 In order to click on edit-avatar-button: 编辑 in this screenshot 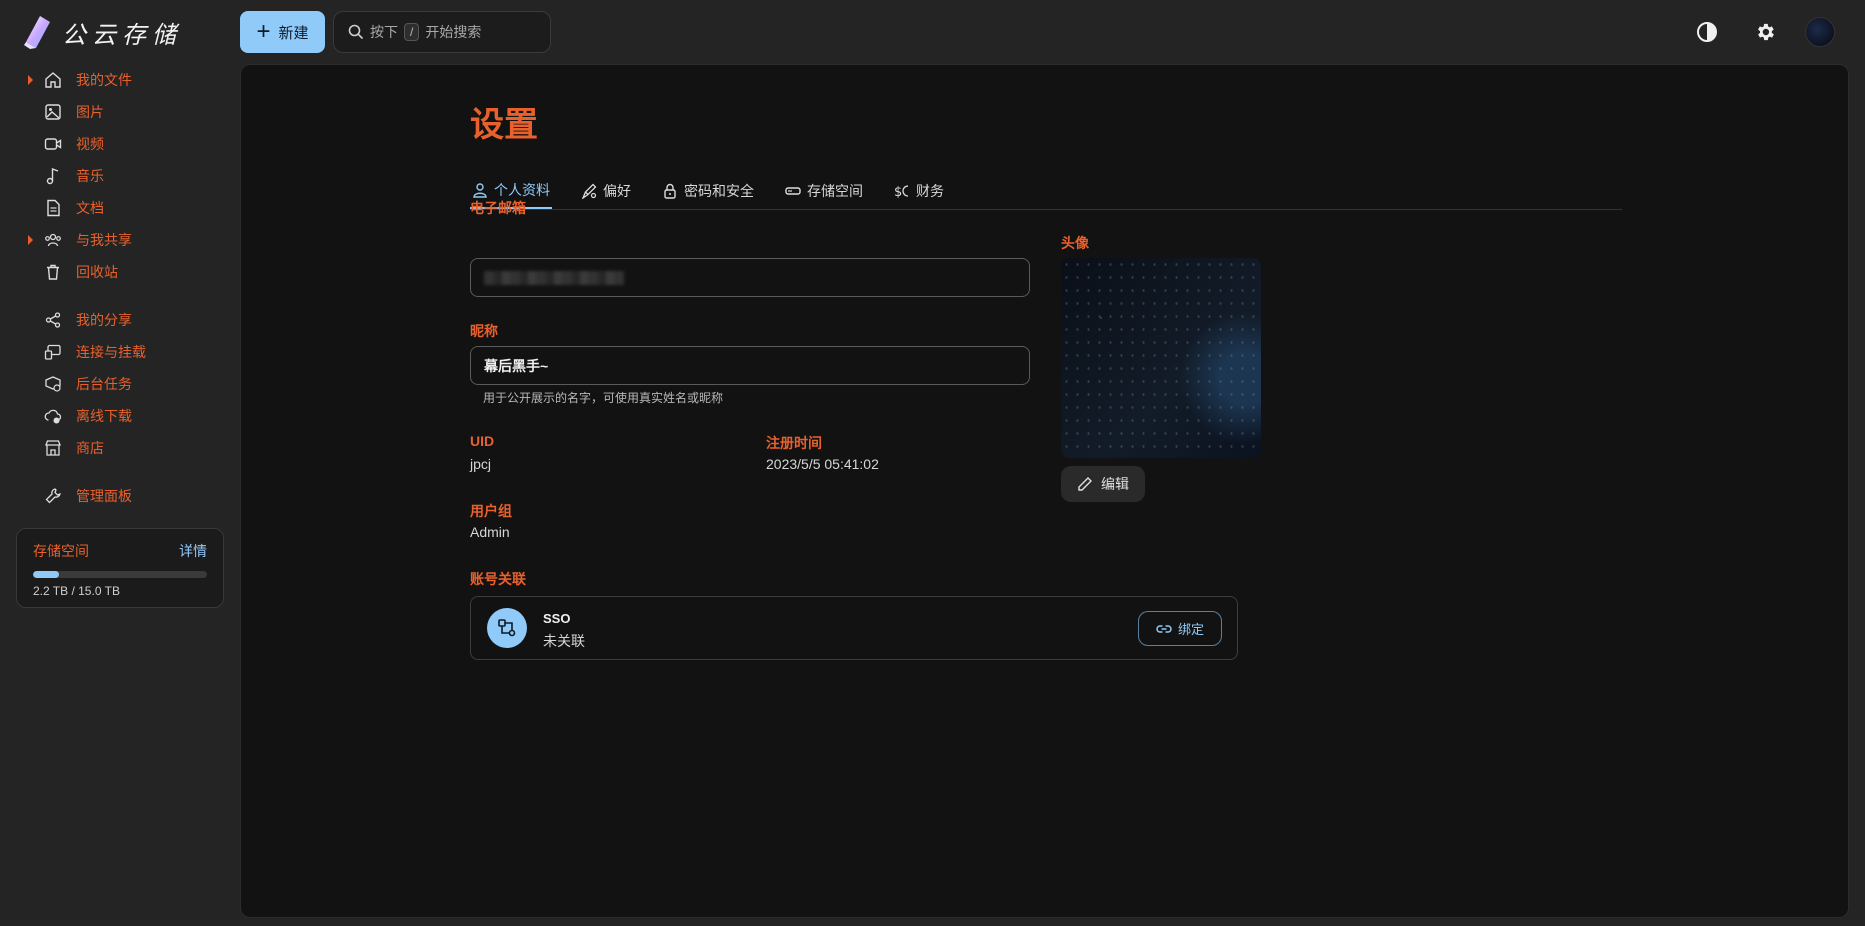, I will do `click(1103, 484)`.